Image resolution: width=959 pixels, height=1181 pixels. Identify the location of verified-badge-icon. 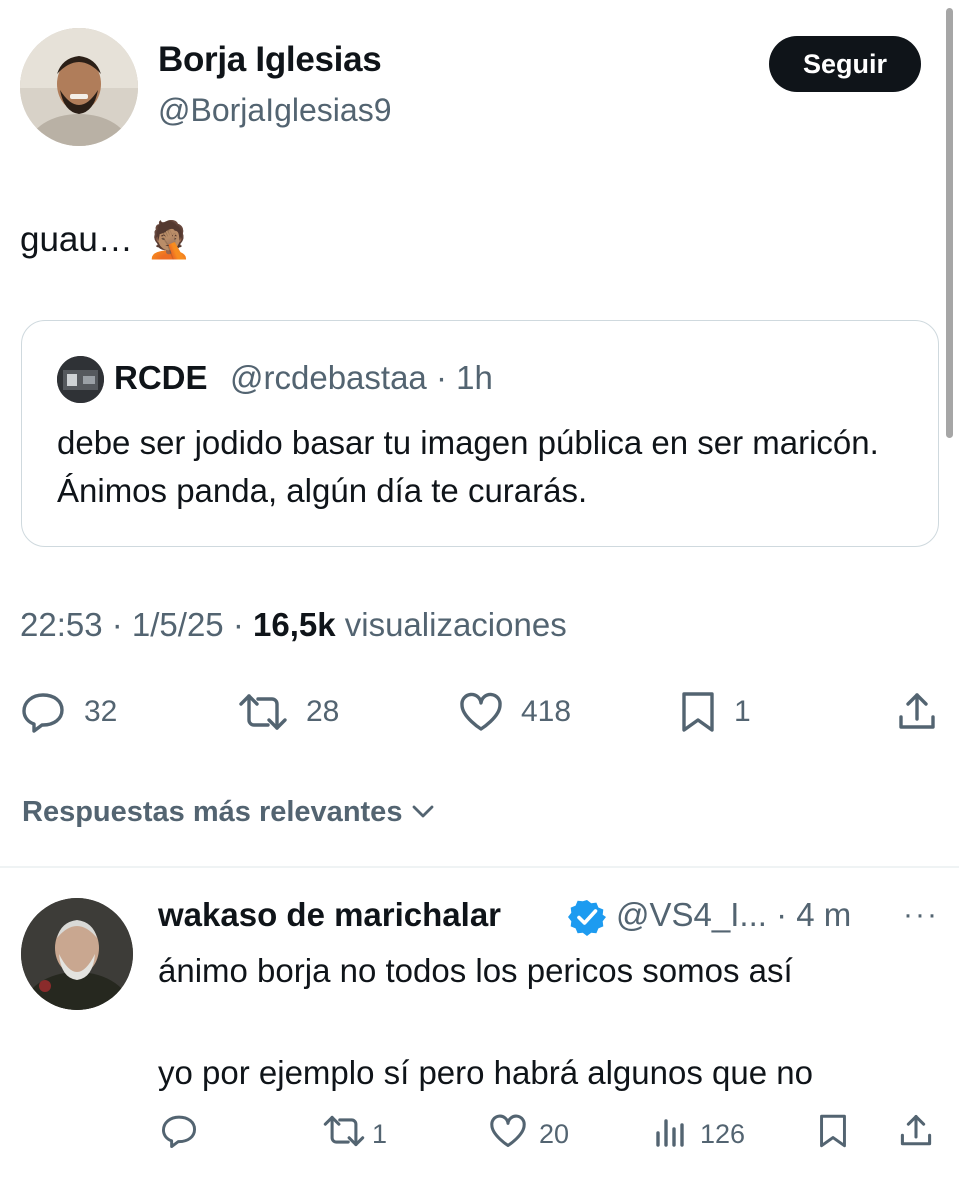
(587, 919).